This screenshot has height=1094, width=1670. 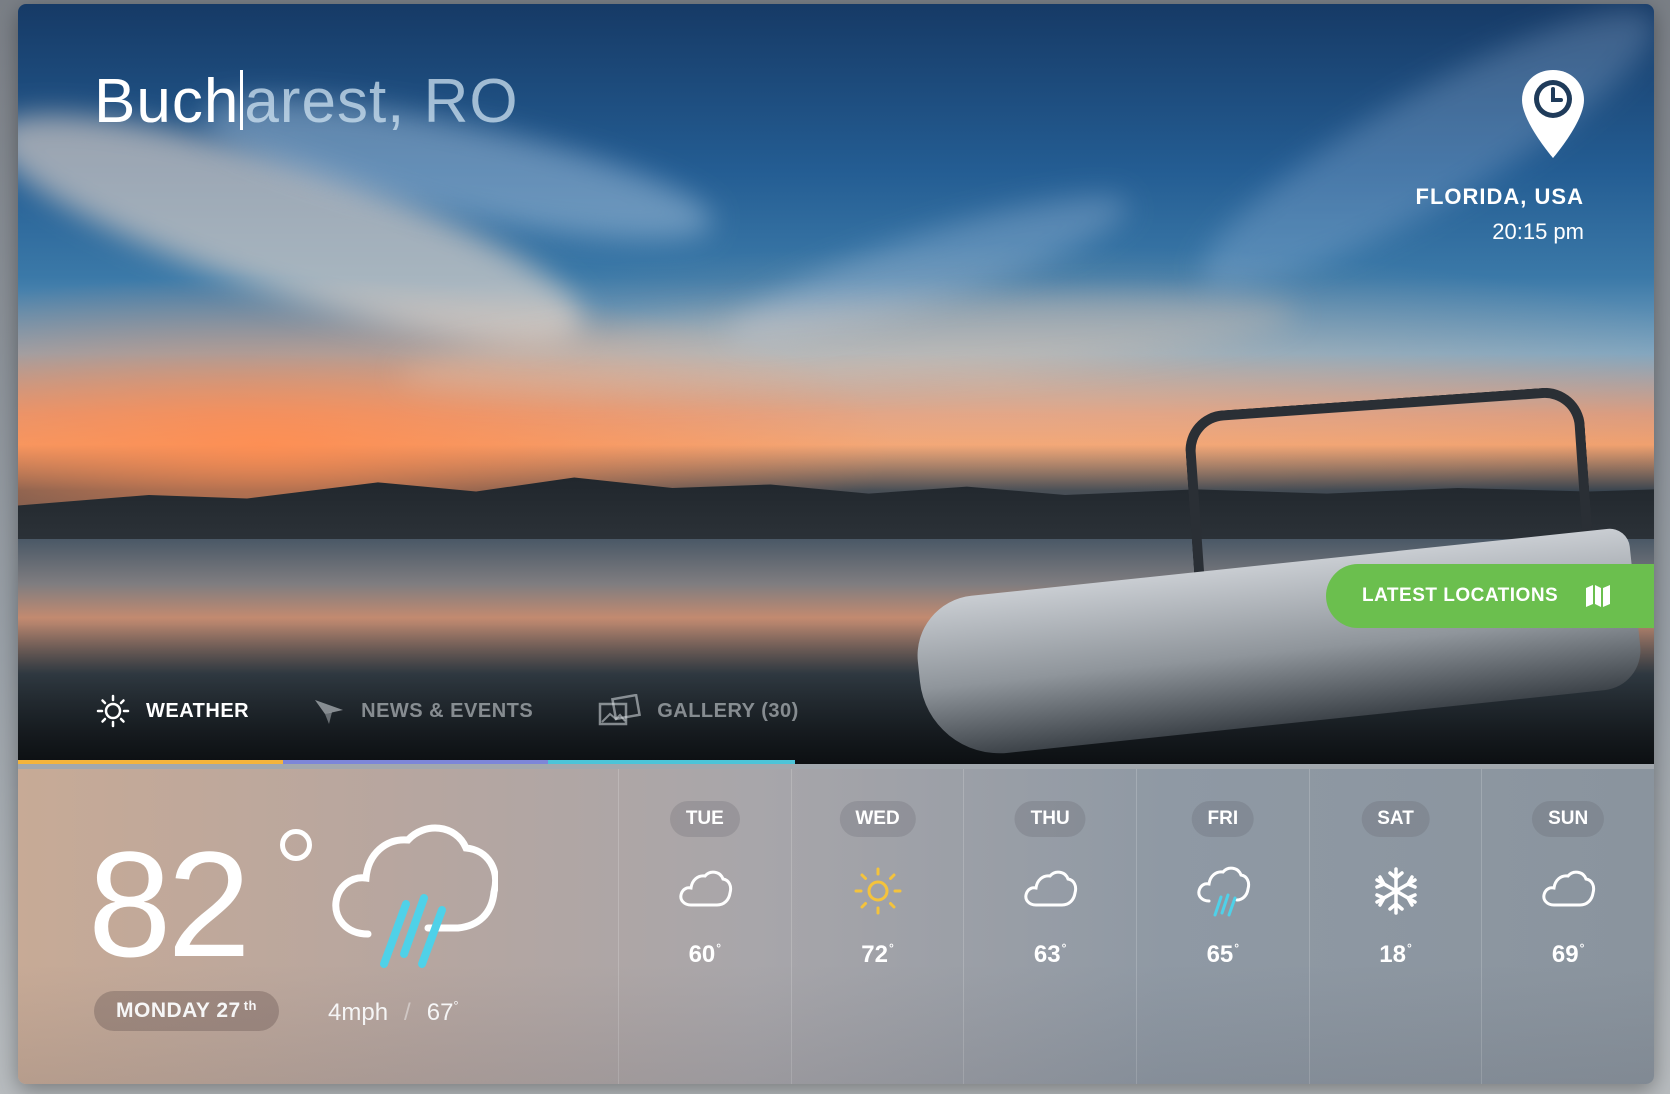 What do you see at coordinates (393, 1012) in the screenshot?
I see `wind-and-low: 4mph / 67°` at bounding box center [393, 1012].